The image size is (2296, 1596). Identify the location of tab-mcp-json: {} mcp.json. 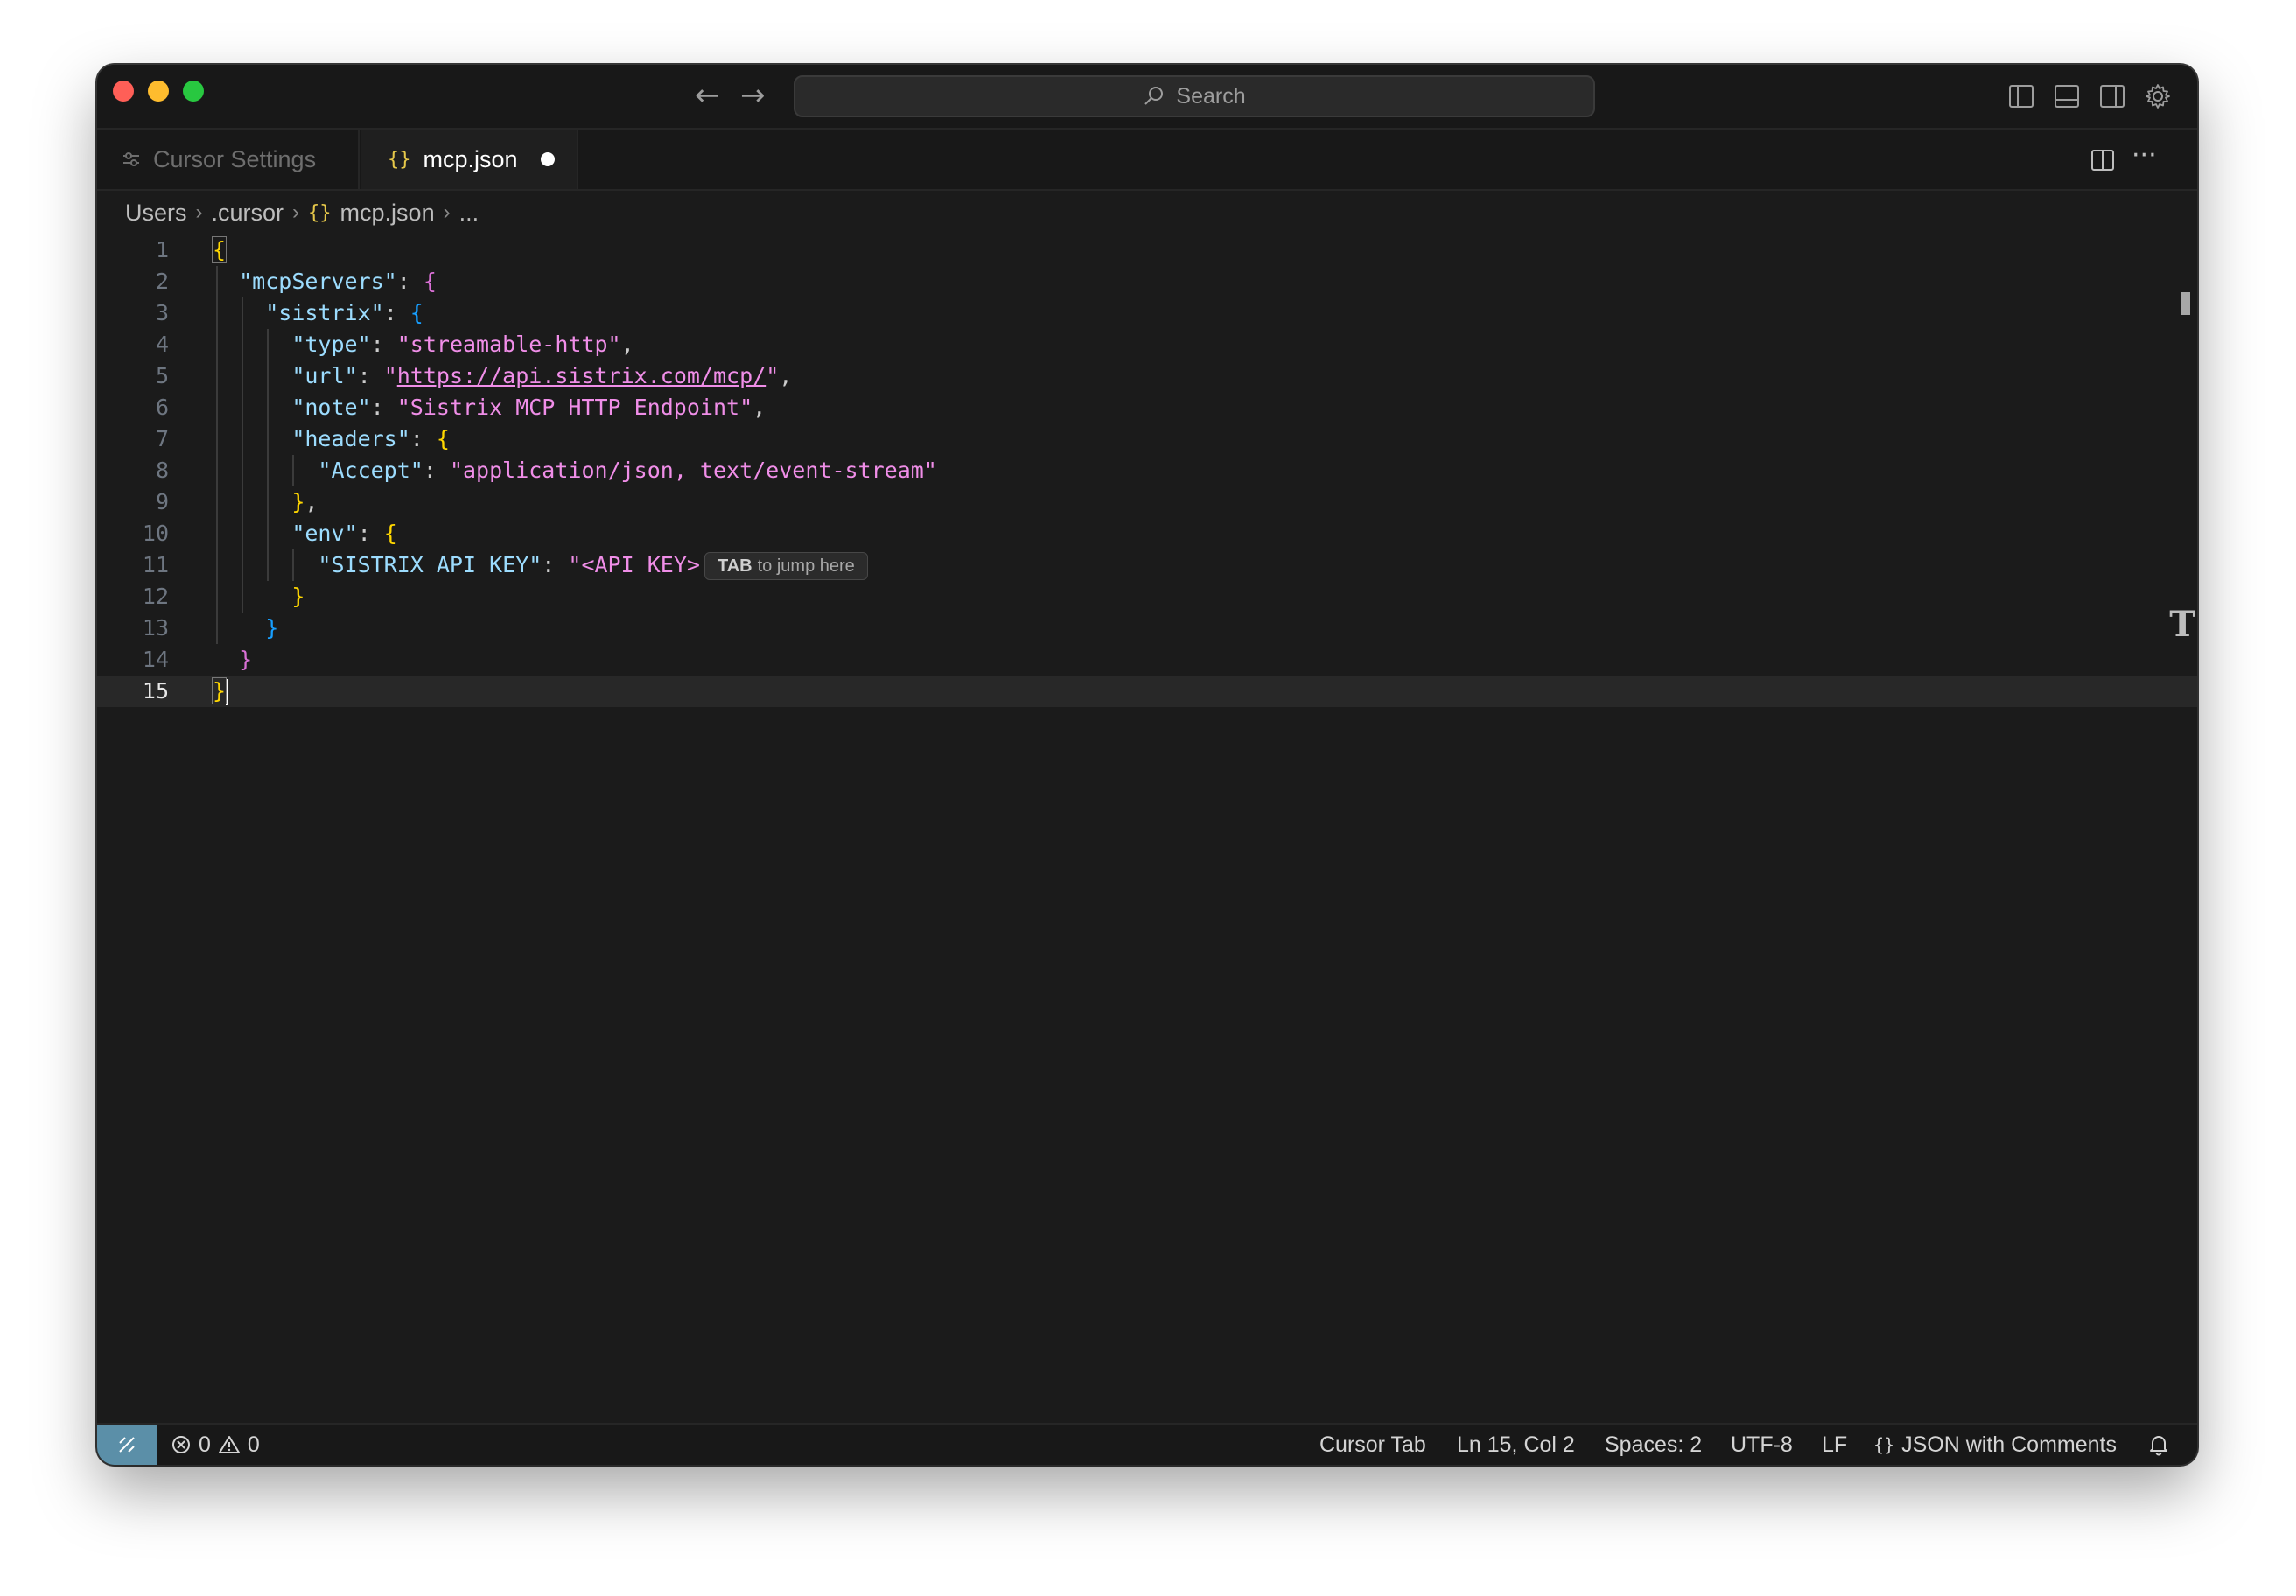
(469, 159).